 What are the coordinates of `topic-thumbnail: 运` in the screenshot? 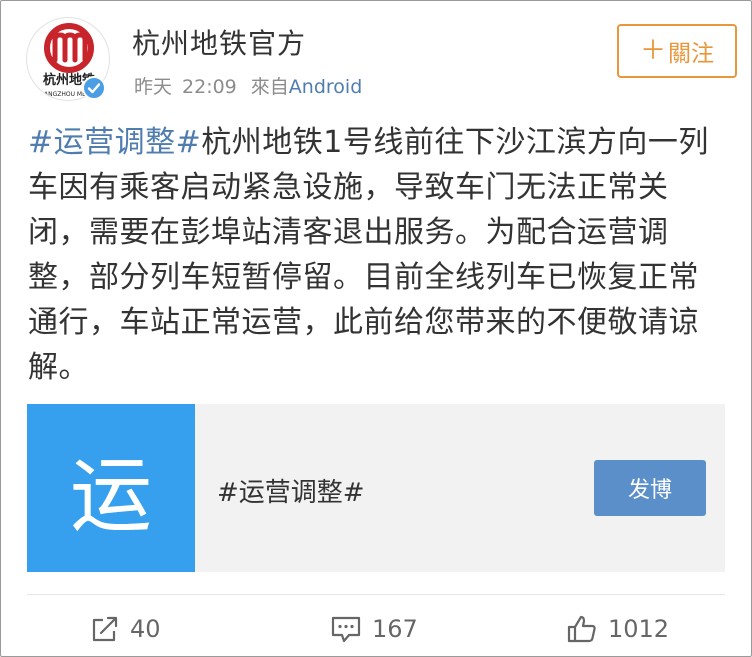 It's located at (111, 488).